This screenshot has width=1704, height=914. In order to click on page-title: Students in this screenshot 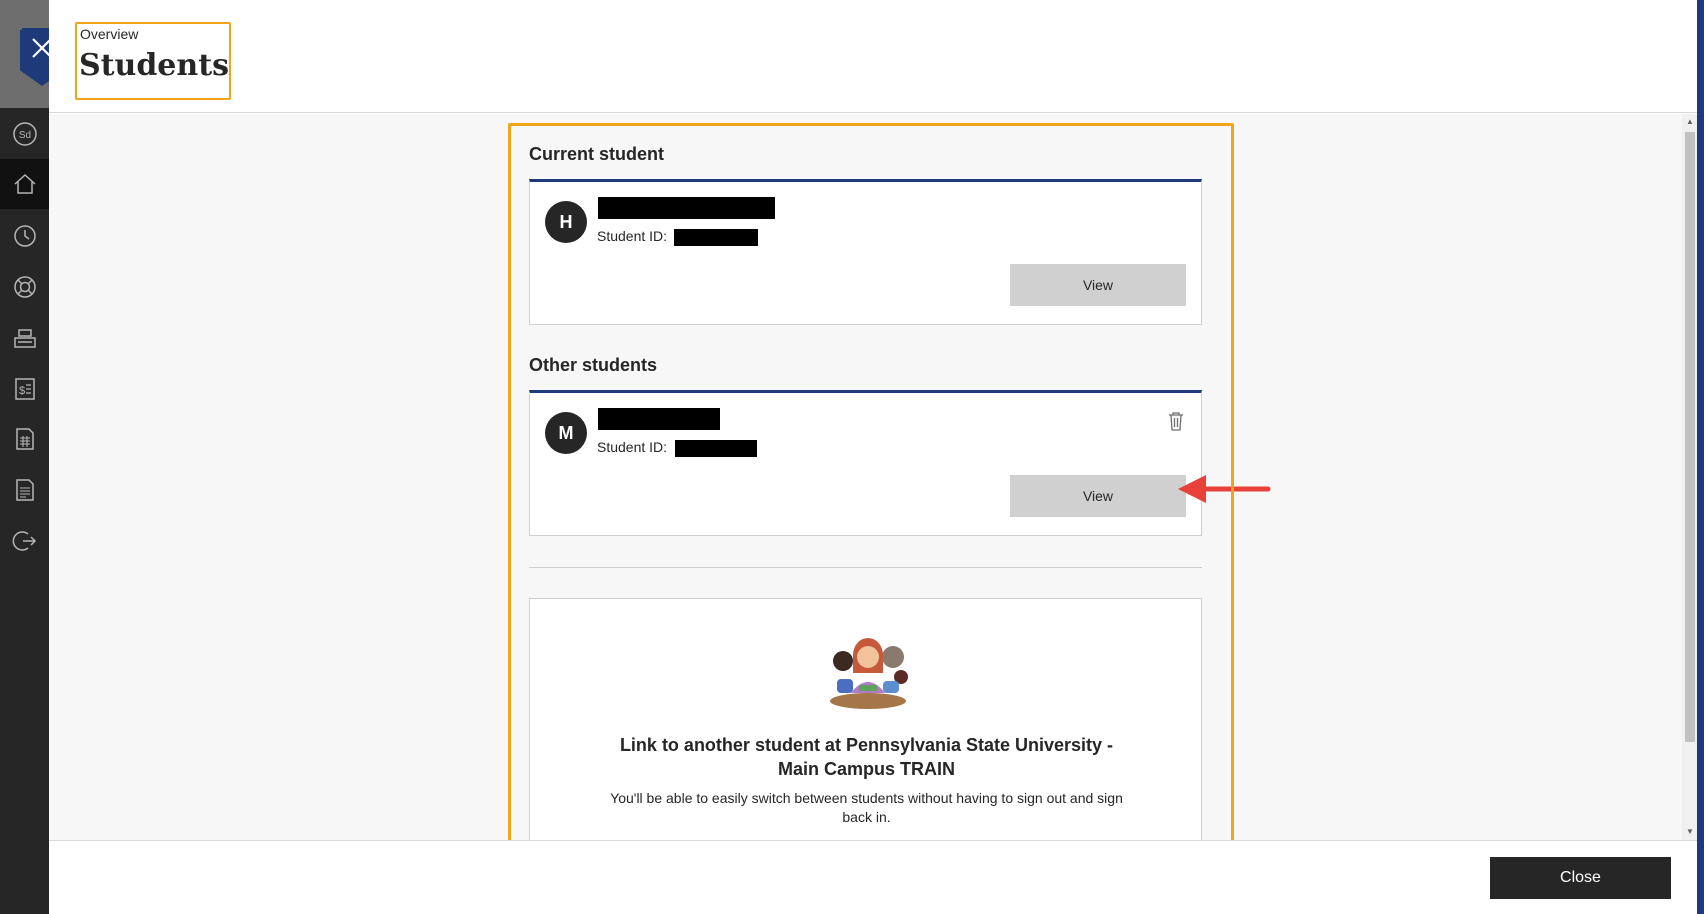, I will do `click(154, 65)`.